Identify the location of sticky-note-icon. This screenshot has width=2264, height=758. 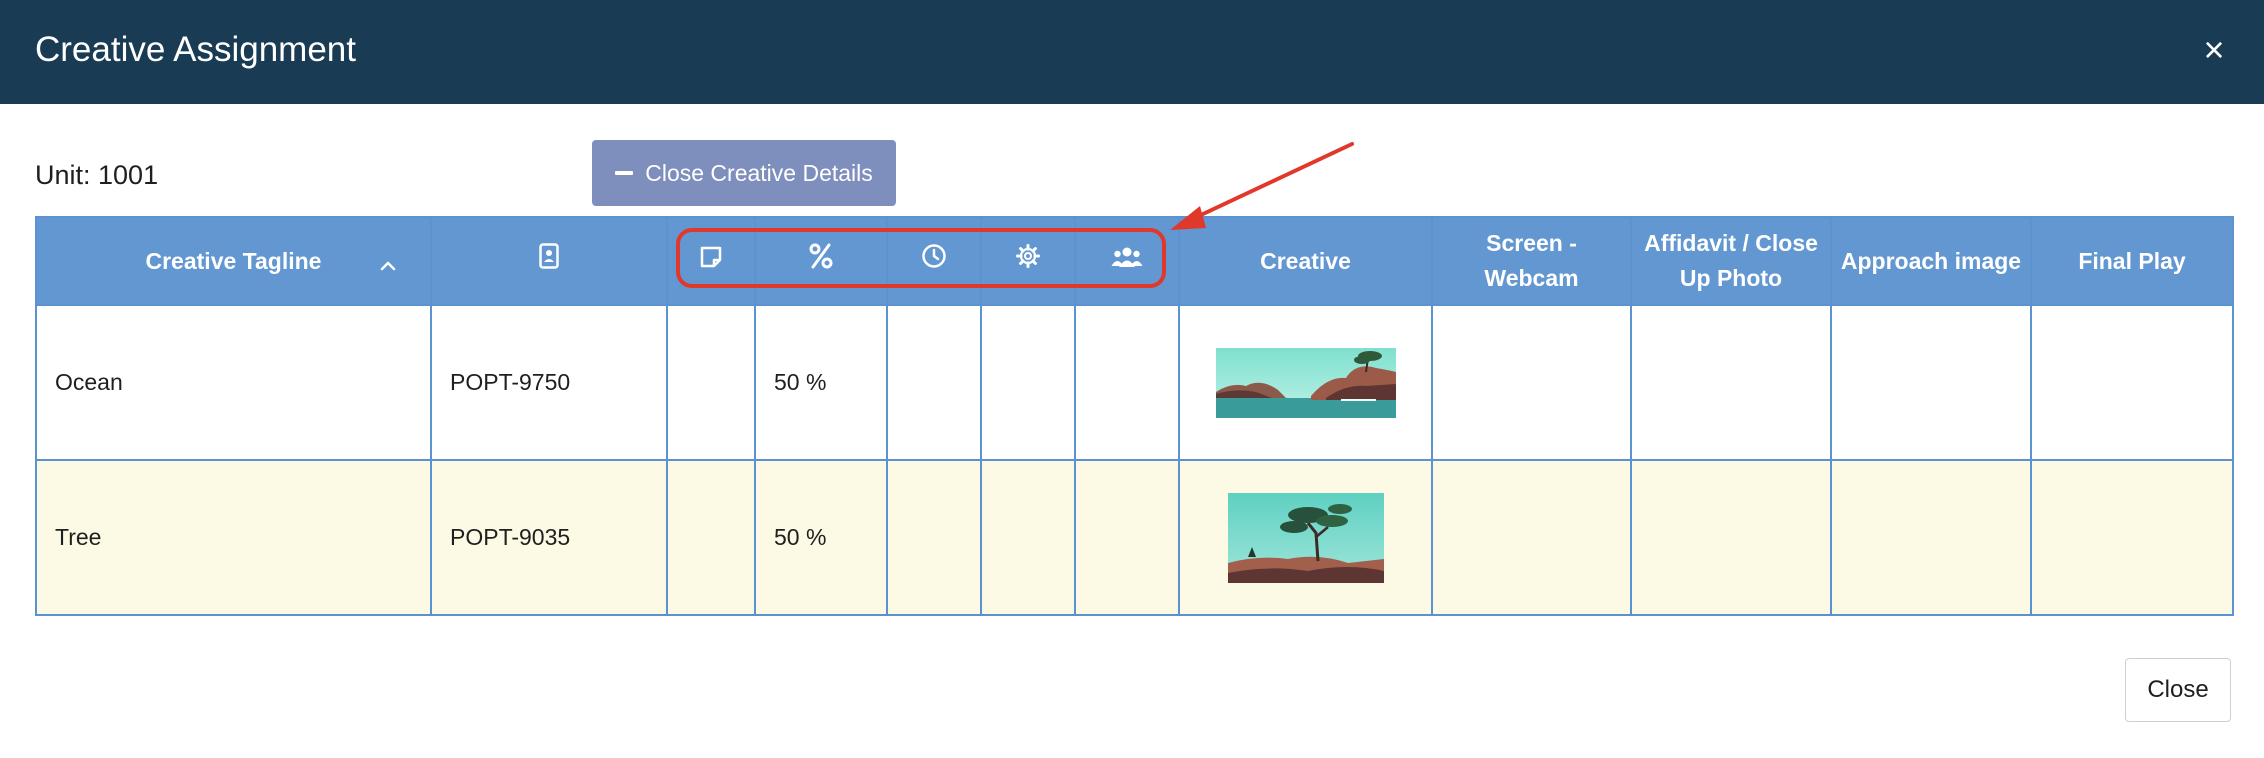
(711, 261).